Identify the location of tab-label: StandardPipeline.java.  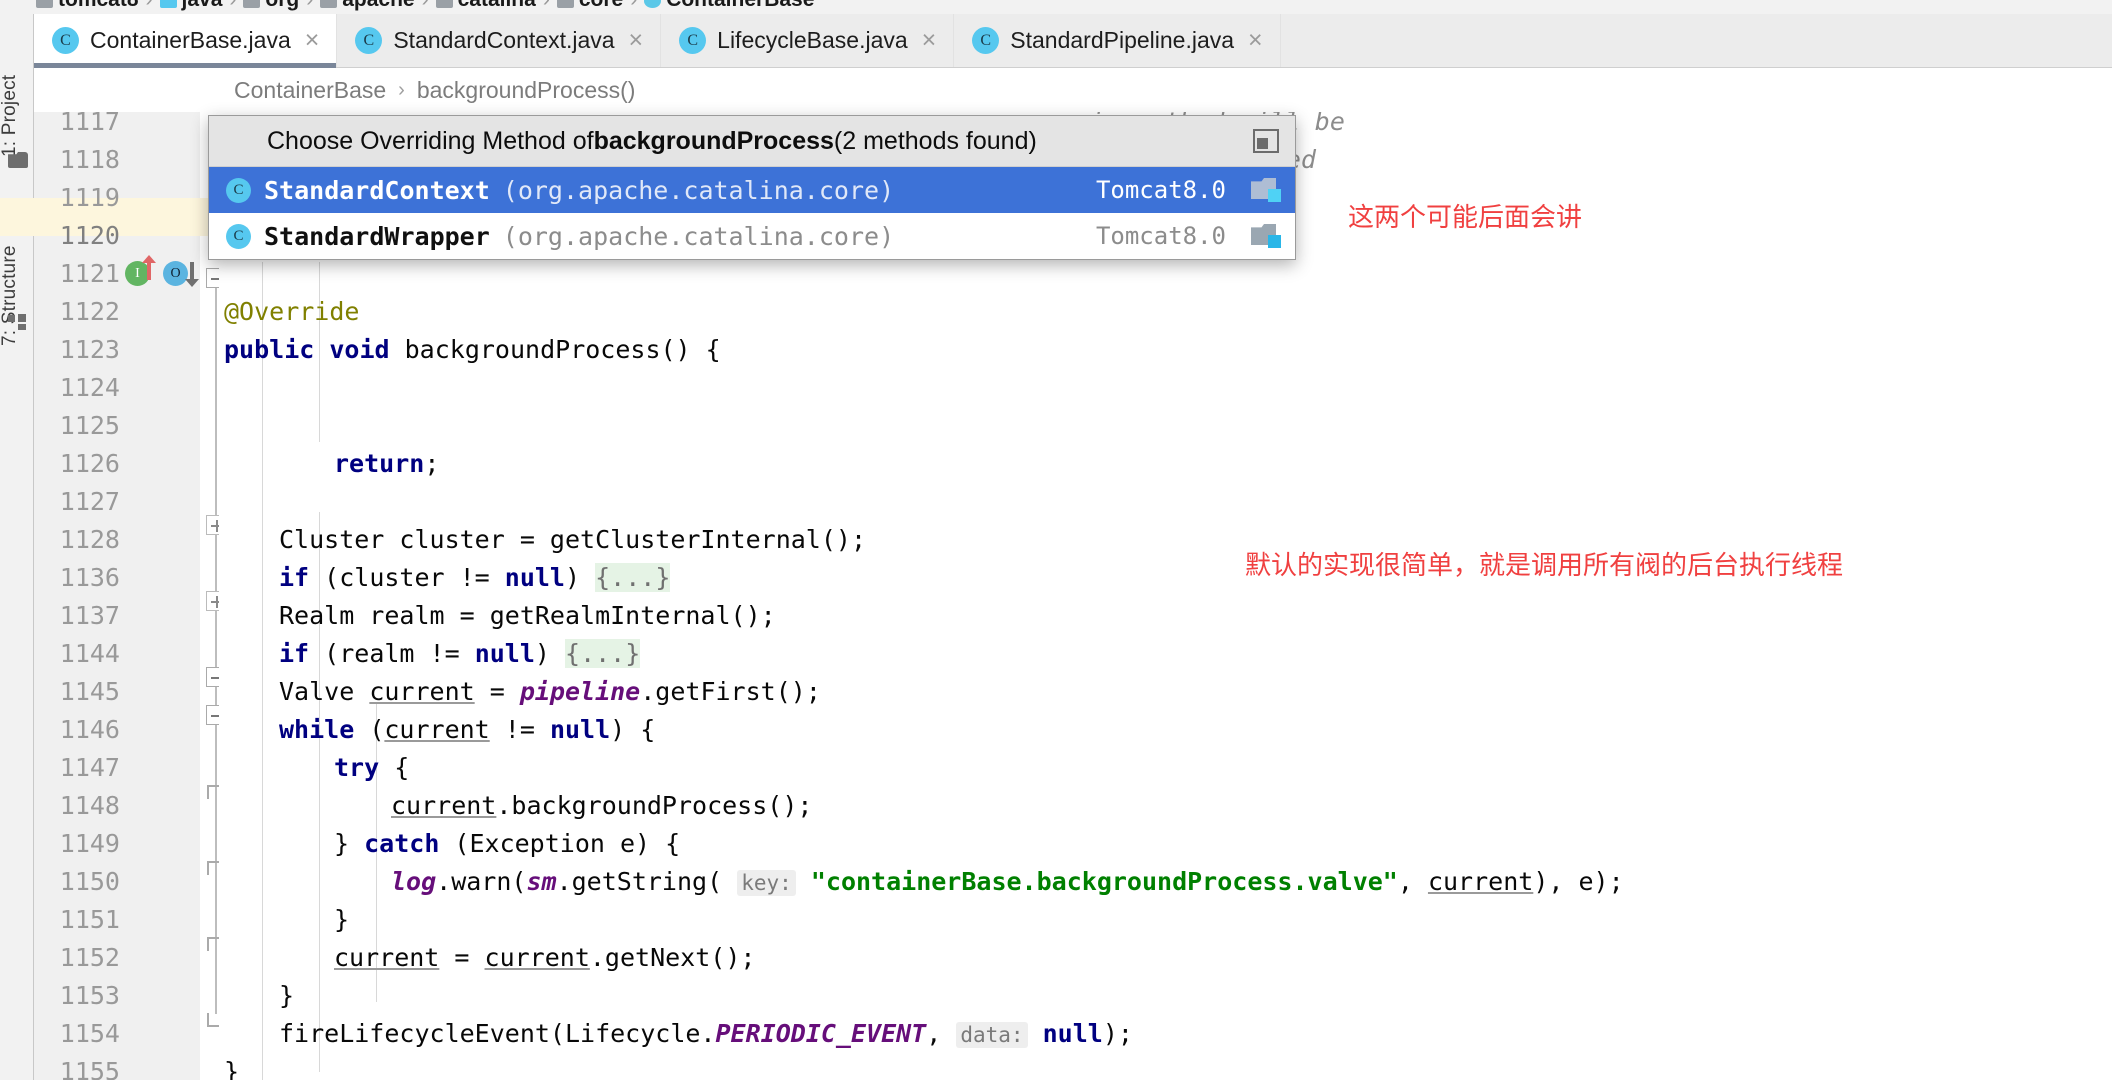
(1122, 40).